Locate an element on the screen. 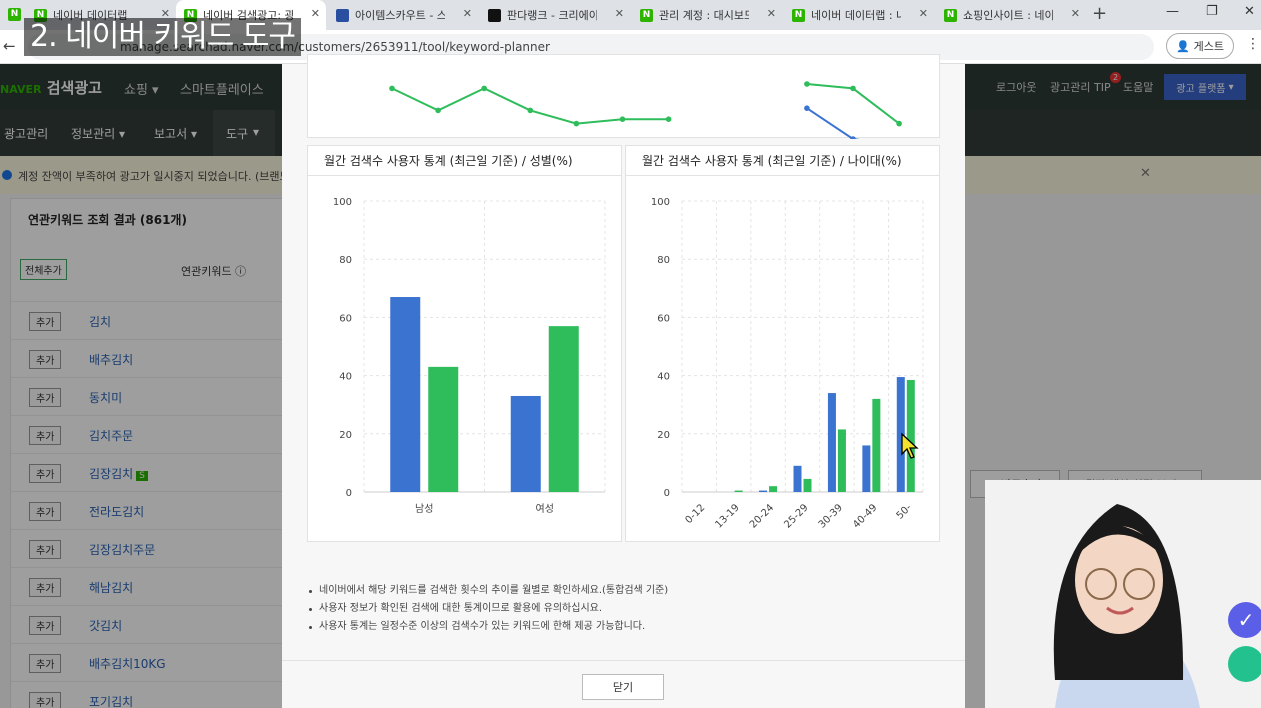  x-tick-label: 50- is located at coordinates (905, 512).